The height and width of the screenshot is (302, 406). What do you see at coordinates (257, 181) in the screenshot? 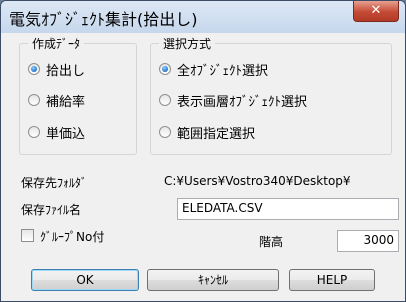
I see `save-folder-value: C:¥Users¥Vostro340¥Desktop¥` at bounding box center [257, 181].